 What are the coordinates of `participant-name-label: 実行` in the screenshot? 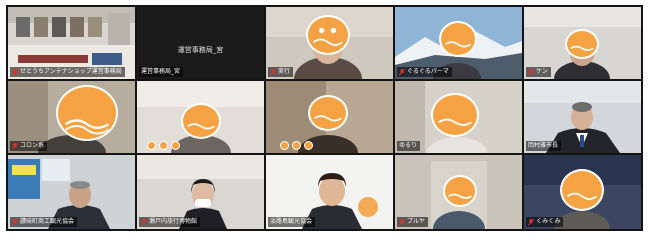 It's located at (281, 72).